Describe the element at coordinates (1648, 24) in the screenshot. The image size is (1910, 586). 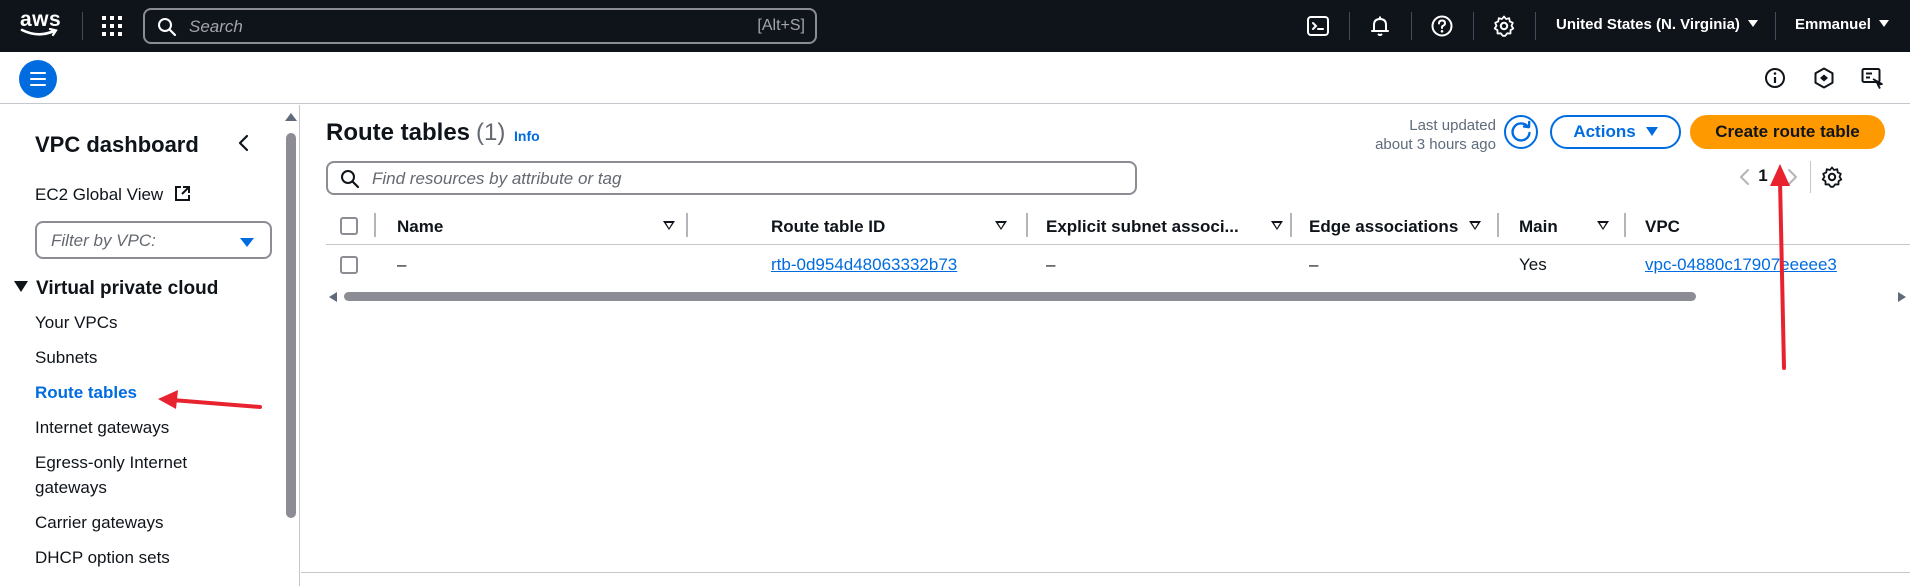
I see `region-label: United States (N. Virginia)` at that location.